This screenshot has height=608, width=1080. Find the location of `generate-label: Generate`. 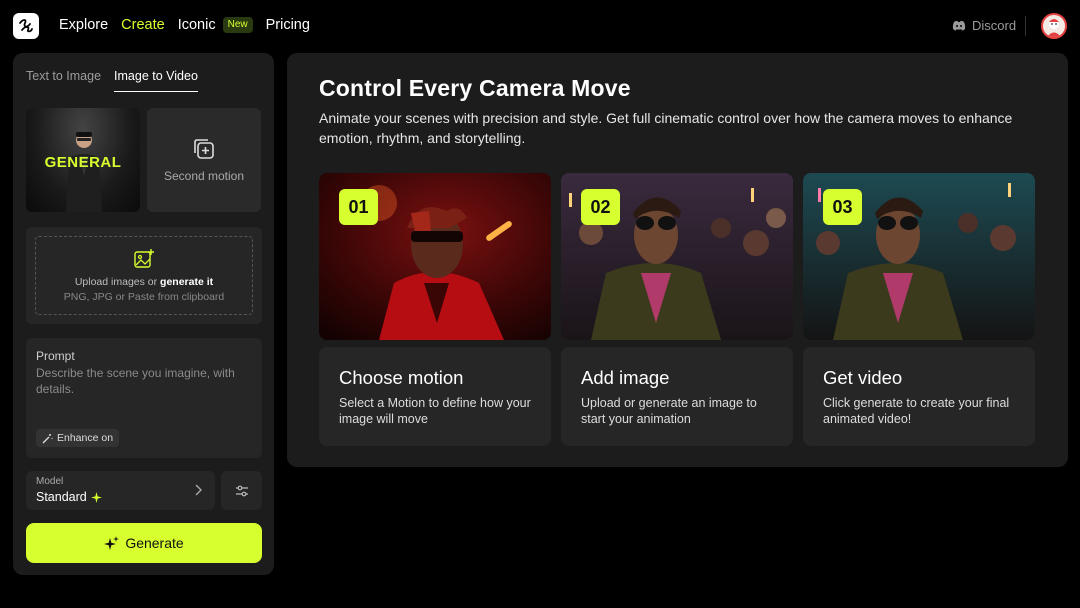

generate-label: Generate is located at coordinates (154, 543).